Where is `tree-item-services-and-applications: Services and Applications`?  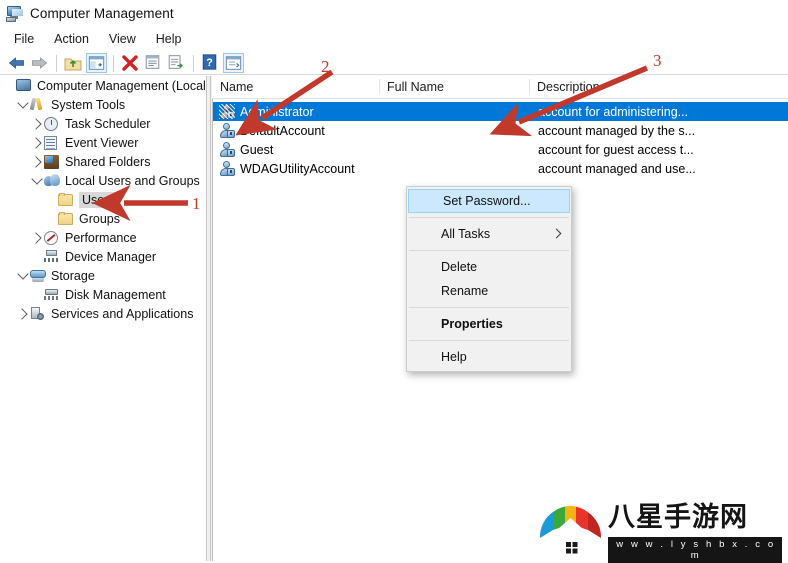
tree-item-services-and-applications: Services and Applications is located at coordinates (103, 313).